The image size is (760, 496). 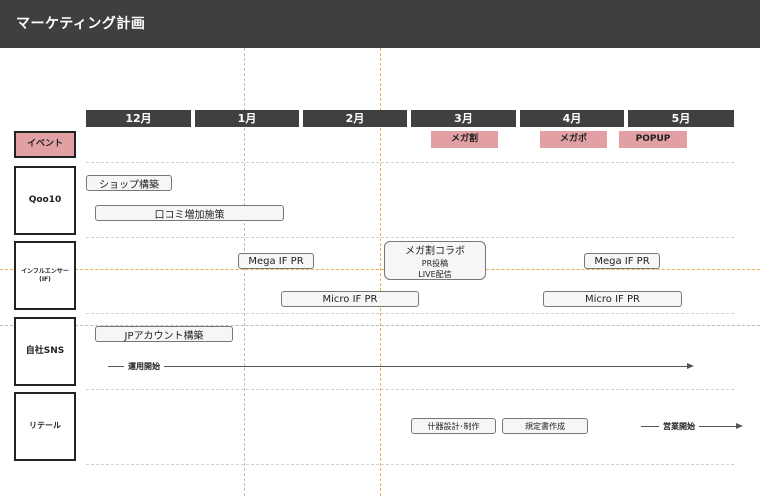 I want to click on month-apr: 4月, so click(x=572, y=118).